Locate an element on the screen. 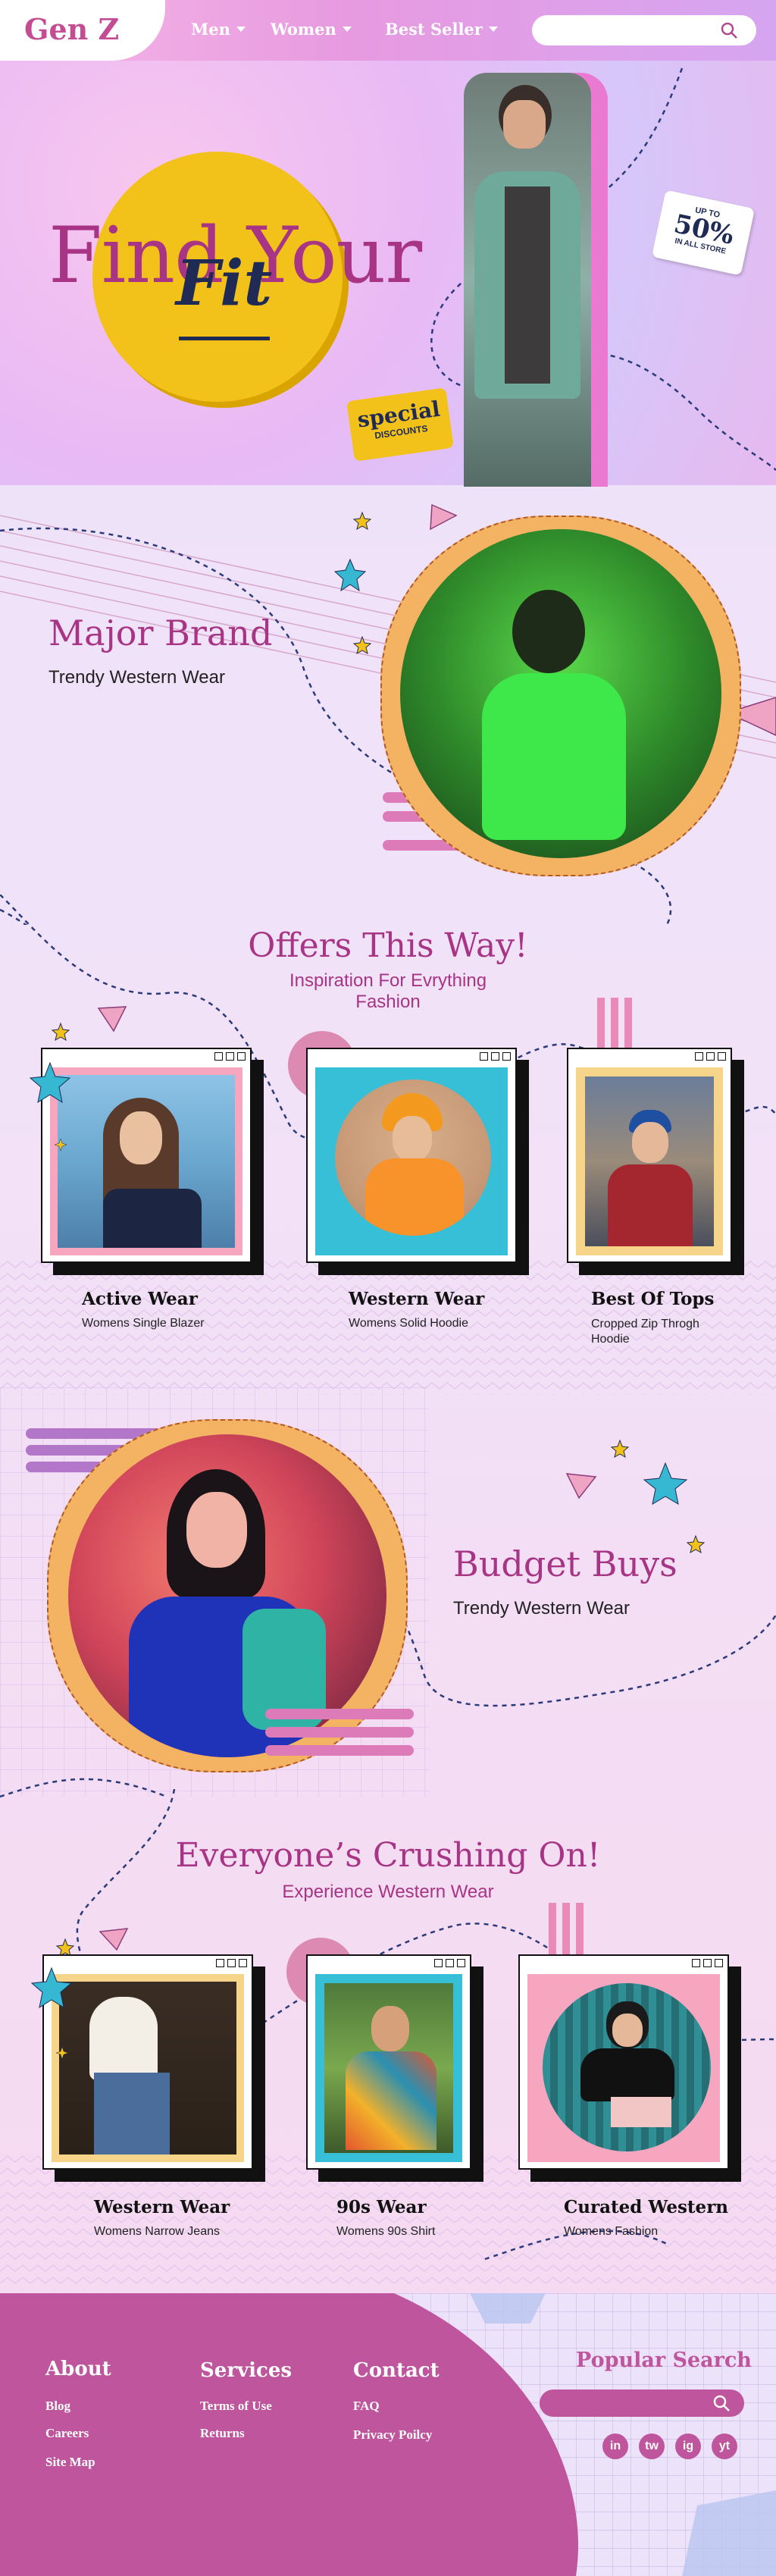  footer-link-faq: FAQ is located at coordinates (366, 2406).